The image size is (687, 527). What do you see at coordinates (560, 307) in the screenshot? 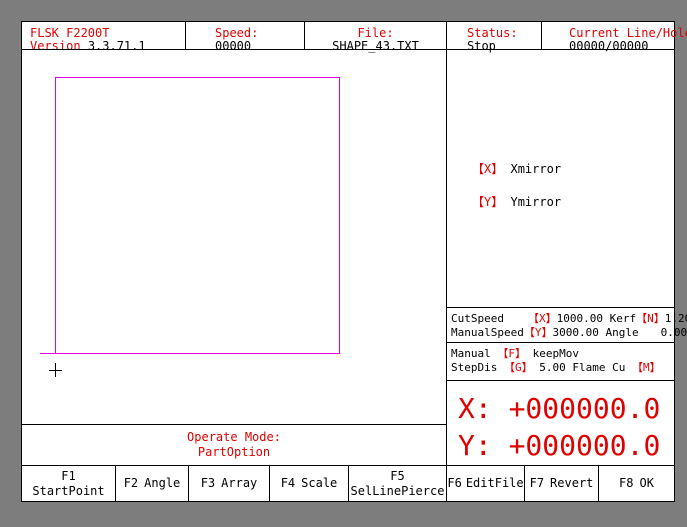
I see `params-top-border` at bounding box center [560, 307].